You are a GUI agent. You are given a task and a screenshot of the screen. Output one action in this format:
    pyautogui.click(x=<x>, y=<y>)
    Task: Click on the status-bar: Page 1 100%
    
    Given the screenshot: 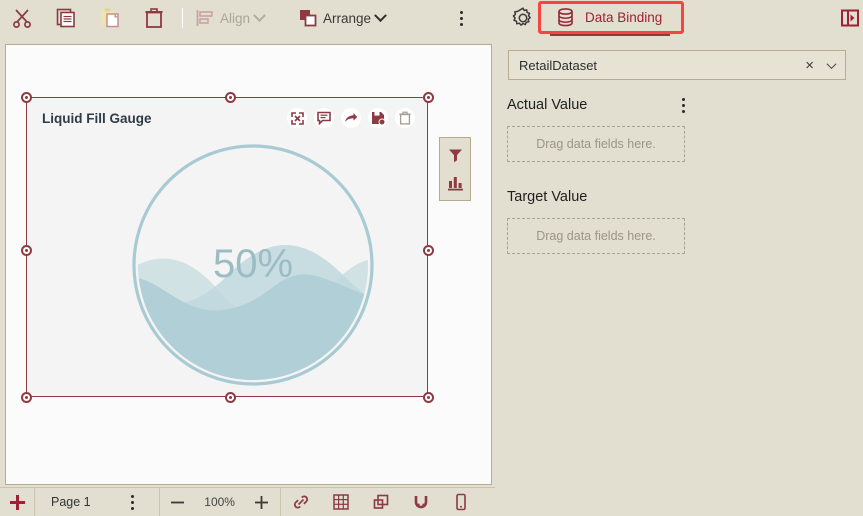 What is the action you would take?
    pyautogui.click(x=247, y=501)
    